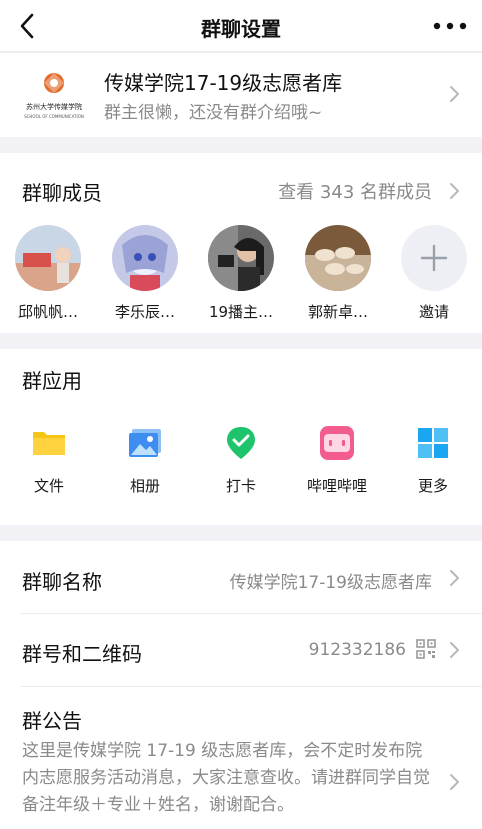  Describe the element at coordinates (336, 486) in the screenshot. I see `app-label: 哔哩哔哩` at that location.